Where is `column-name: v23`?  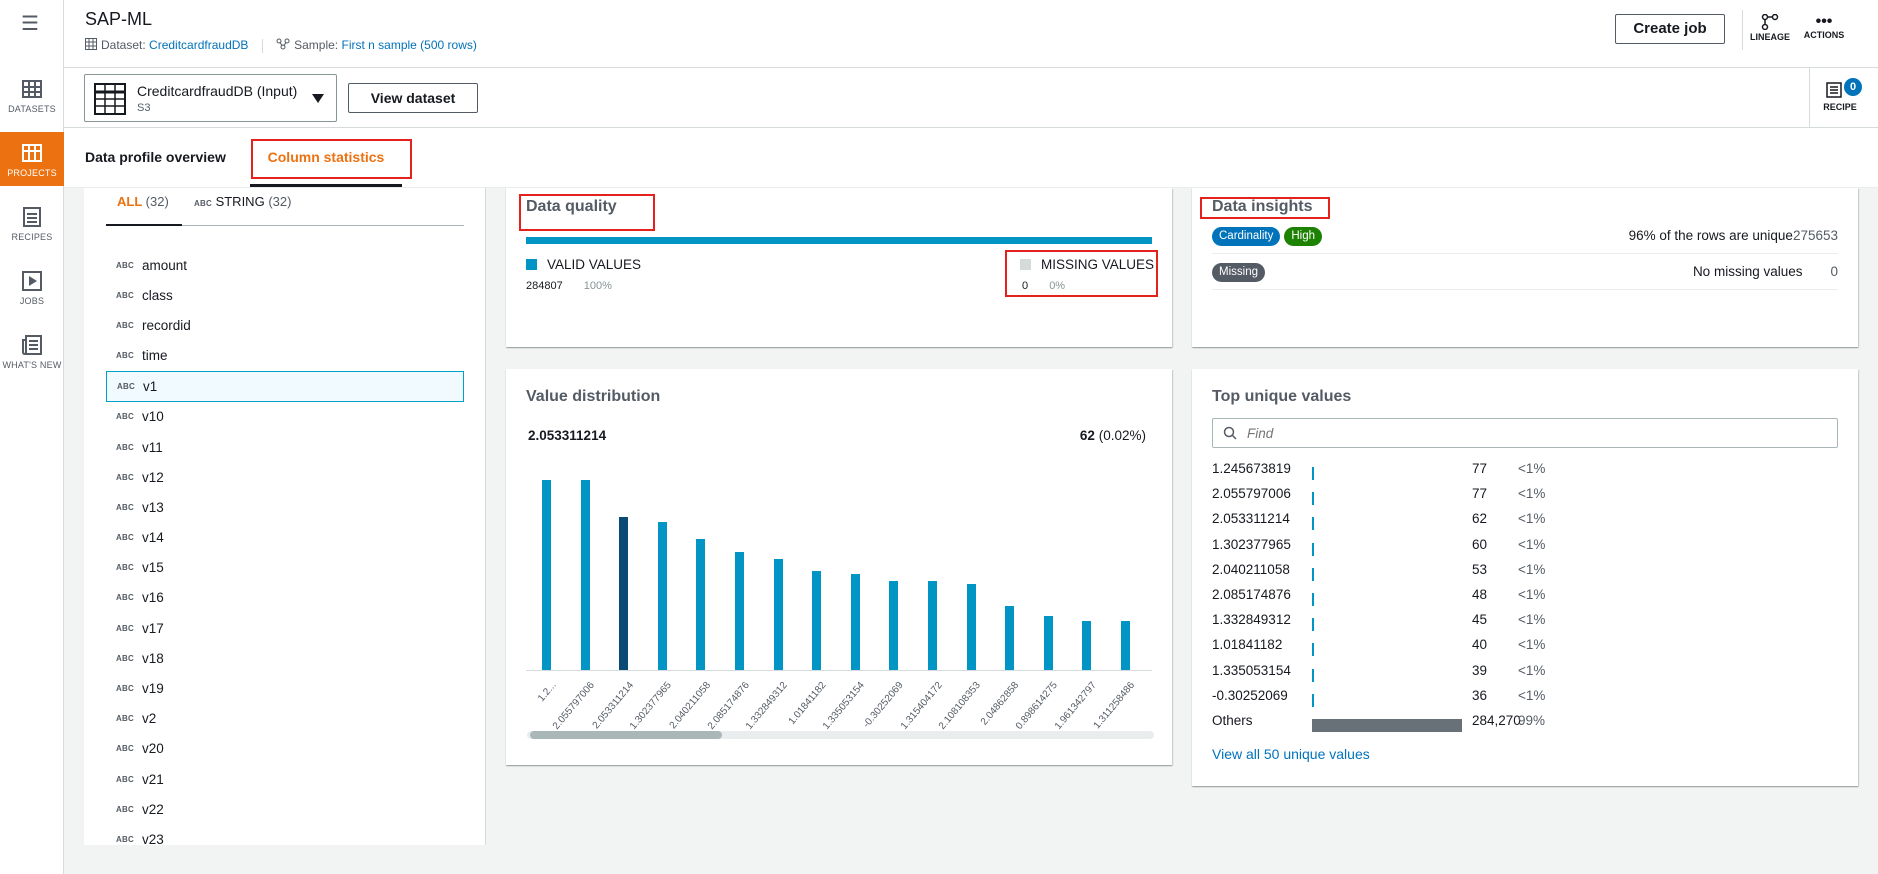 column-name: v23 is located at coordinates (153, 838).